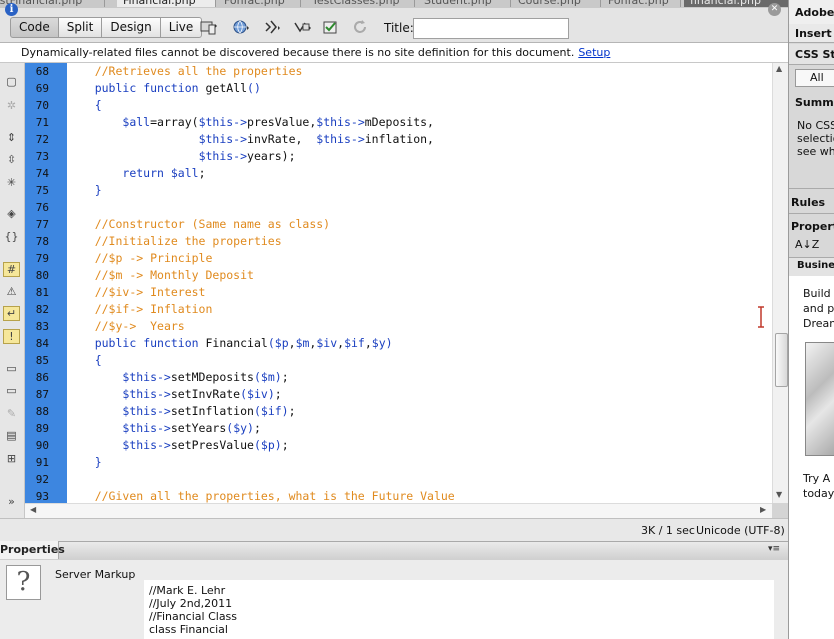  Describe the element at coordinates (181, 156) in the screenshot. I see `code-line: $this->years);` at that location.